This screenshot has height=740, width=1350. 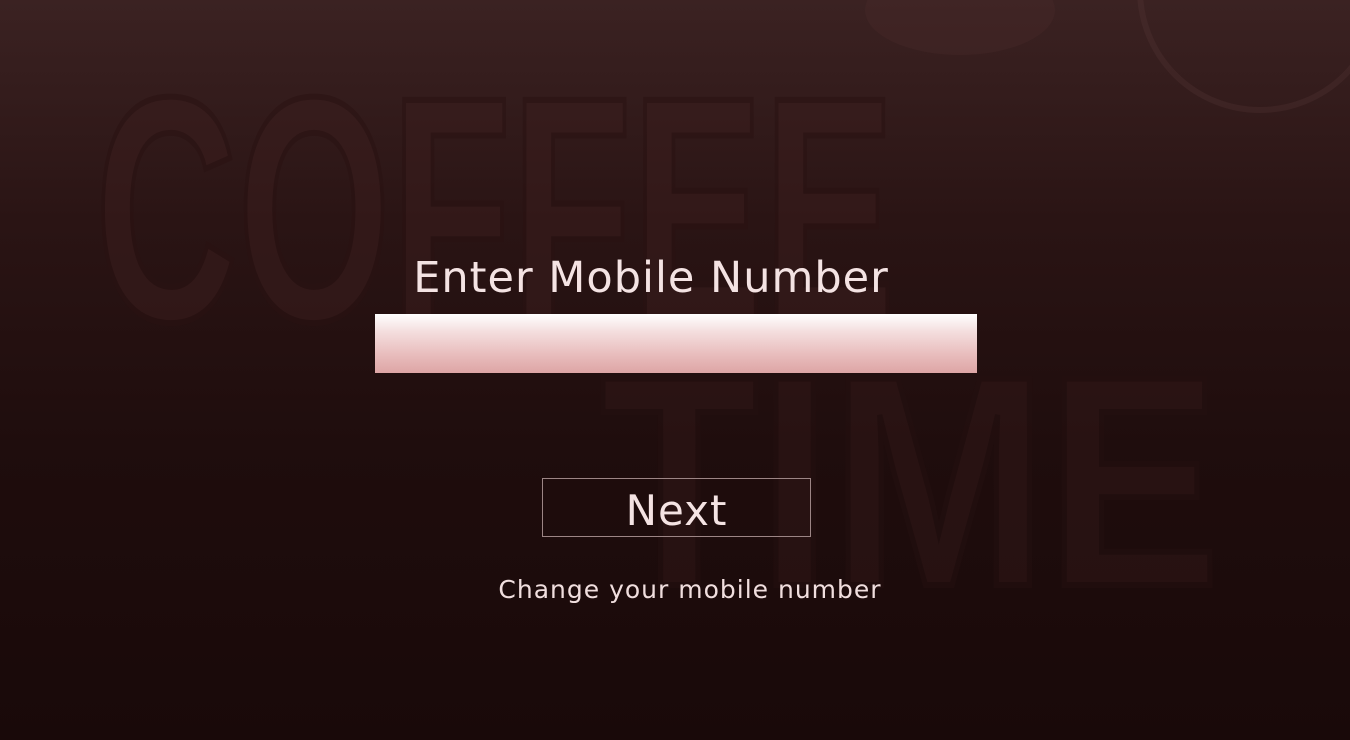 What do you see at coordinates (651, 278) in the screenshot?
I see `page-title: Enter Mobile Number` at bounding box center [651, 278].